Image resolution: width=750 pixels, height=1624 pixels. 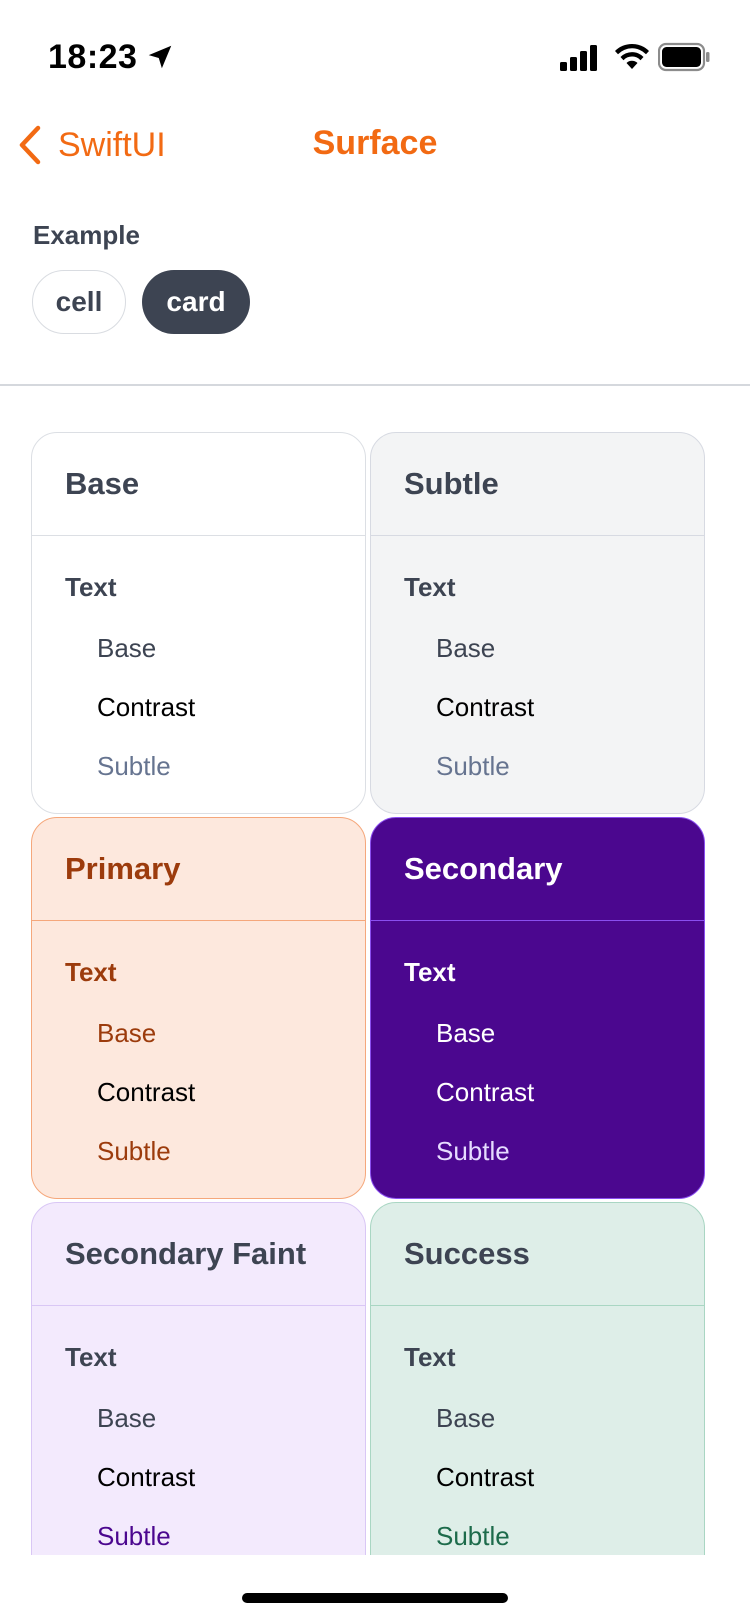 What do you see at coordinates (578, 58) in the screenshot?
I see `cellular-signal-icon` at bounding box center [578, 58].